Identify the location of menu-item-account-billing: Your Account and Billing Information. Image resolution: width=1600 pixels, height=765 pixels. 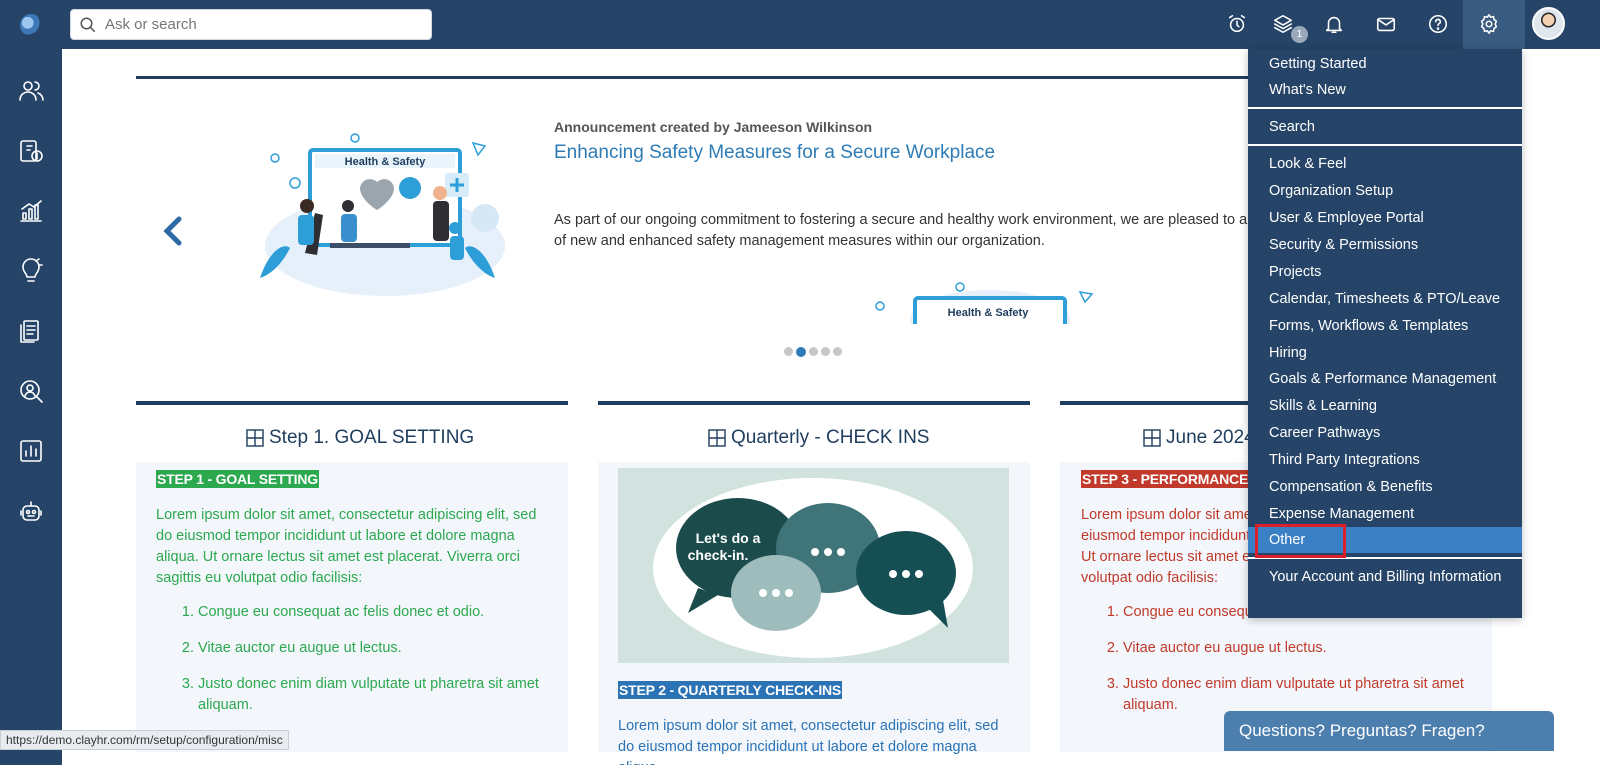
(1385, 577).